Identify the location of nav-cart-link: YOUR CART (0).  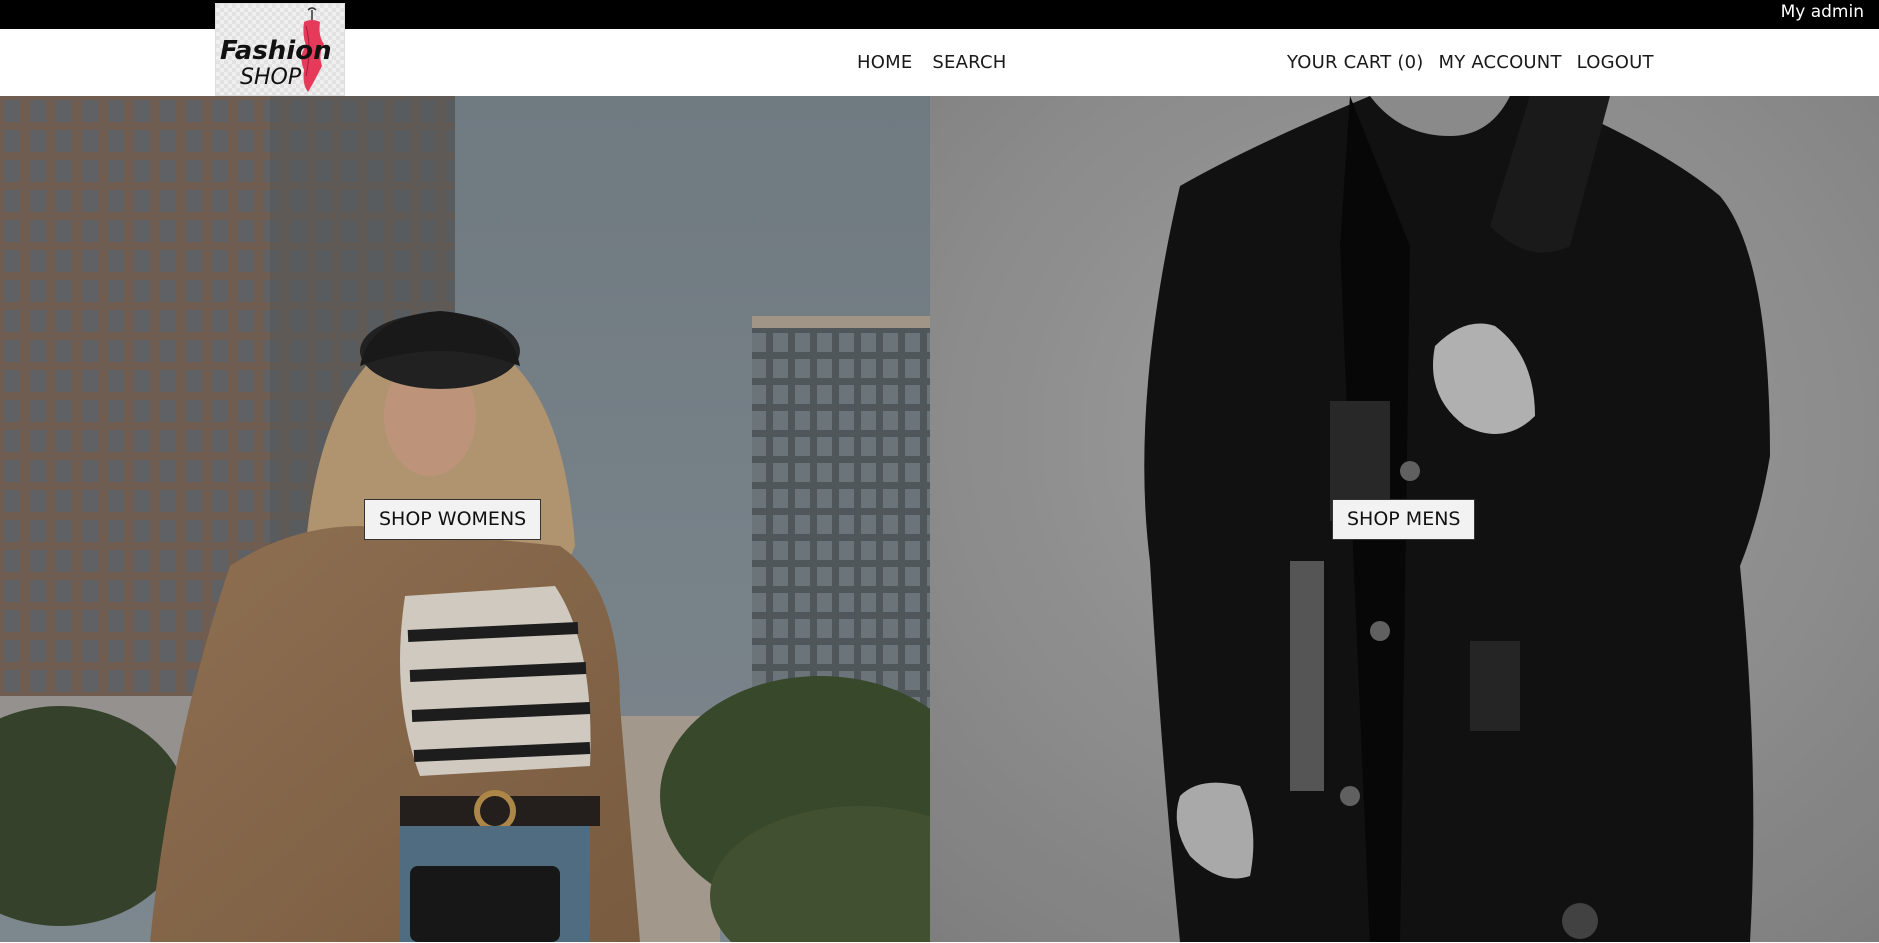
(1355, 62).